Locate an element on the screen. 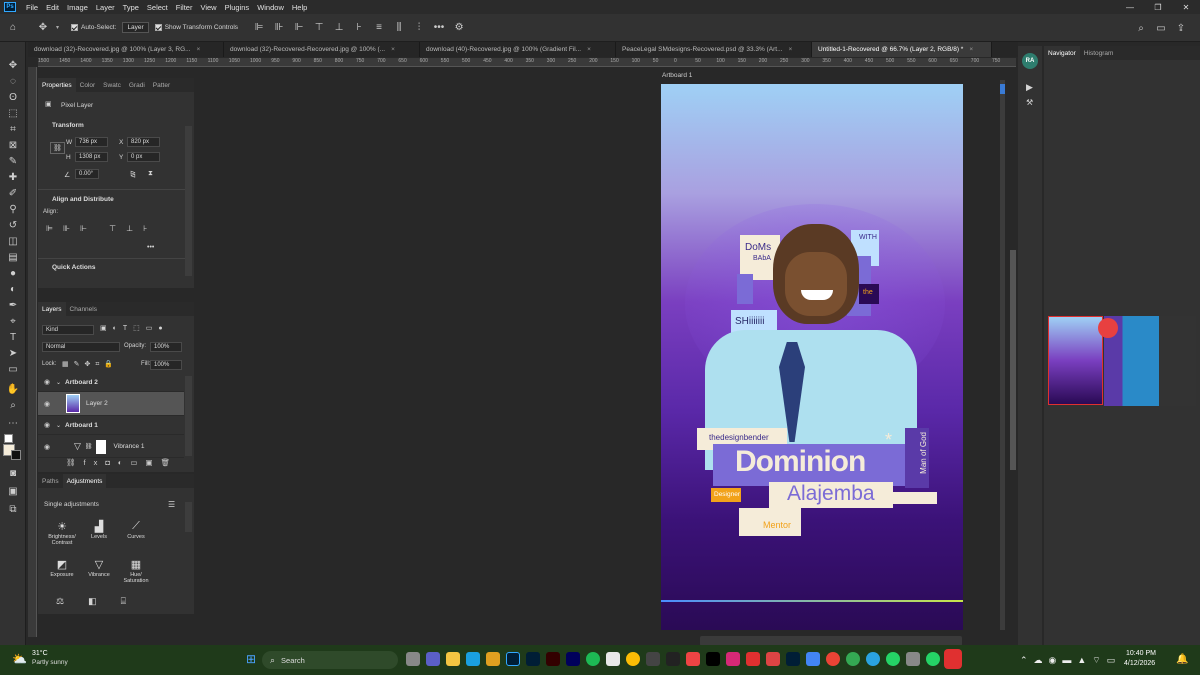 The image size is (1200, 675). height-field: 1308 px is located at coordinates (91, 157).